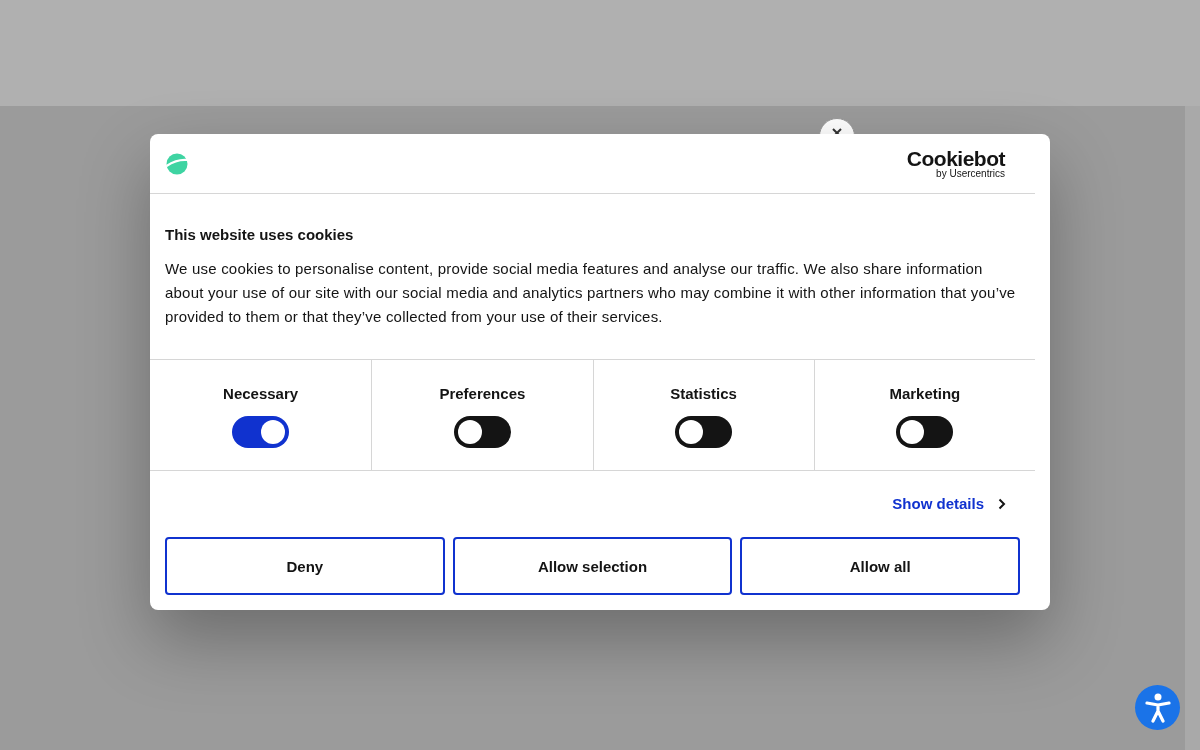 Image resolution: width=1200 pixels, height=750 pixels. I want to click on details-link: Show details, so click(949, 503).